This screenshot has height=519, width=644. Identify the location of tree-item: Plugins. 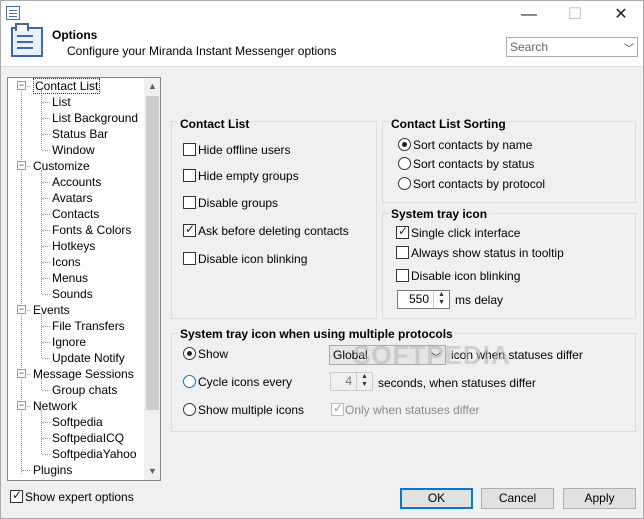
(52, 470).